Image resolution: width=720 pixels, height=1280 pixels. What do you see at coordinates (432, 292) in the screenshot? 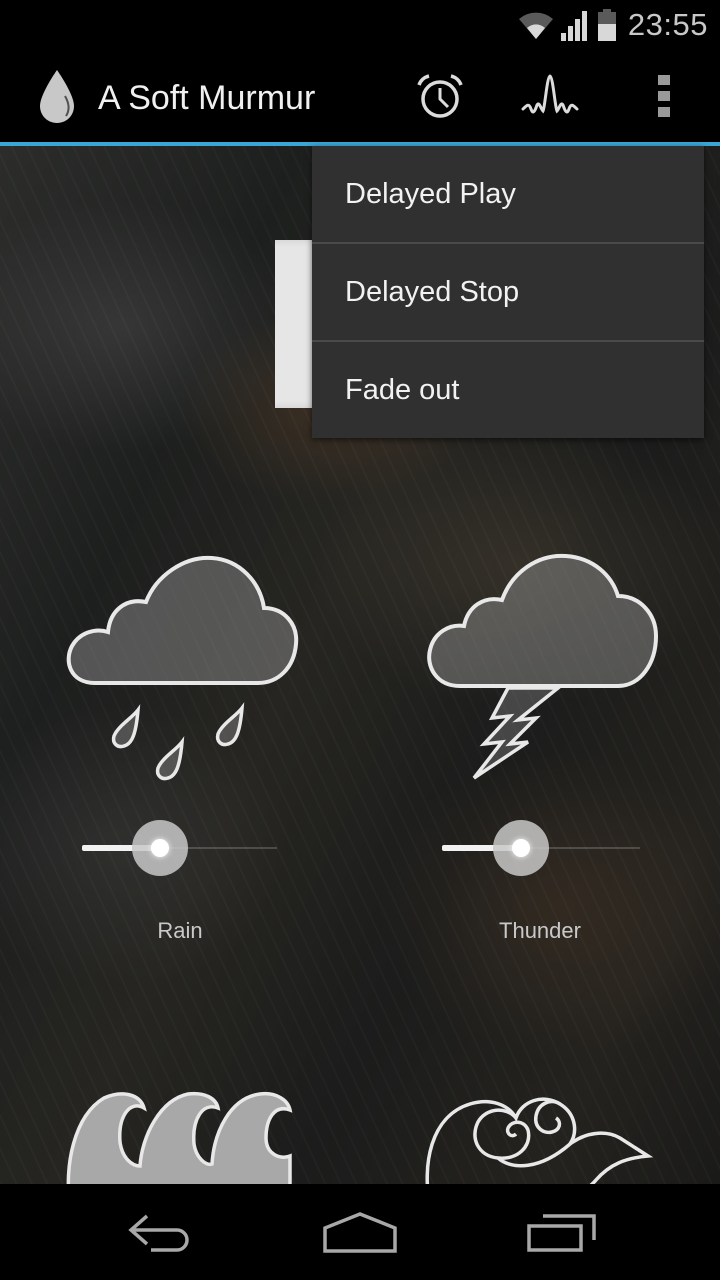
I see `menu-item-label: Delayed Stop` at bounding box center [432, 292].